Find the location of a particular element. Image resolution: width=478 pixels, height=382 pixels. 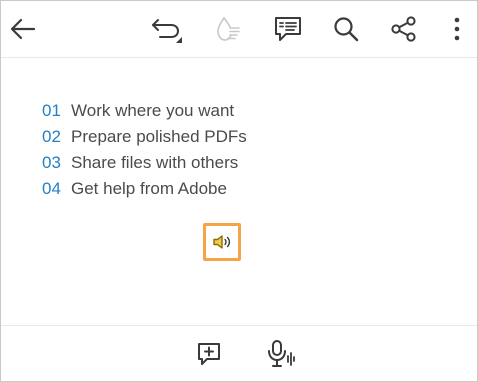

toc-item: 01 Work where you want is located at coordinates (144, 111).